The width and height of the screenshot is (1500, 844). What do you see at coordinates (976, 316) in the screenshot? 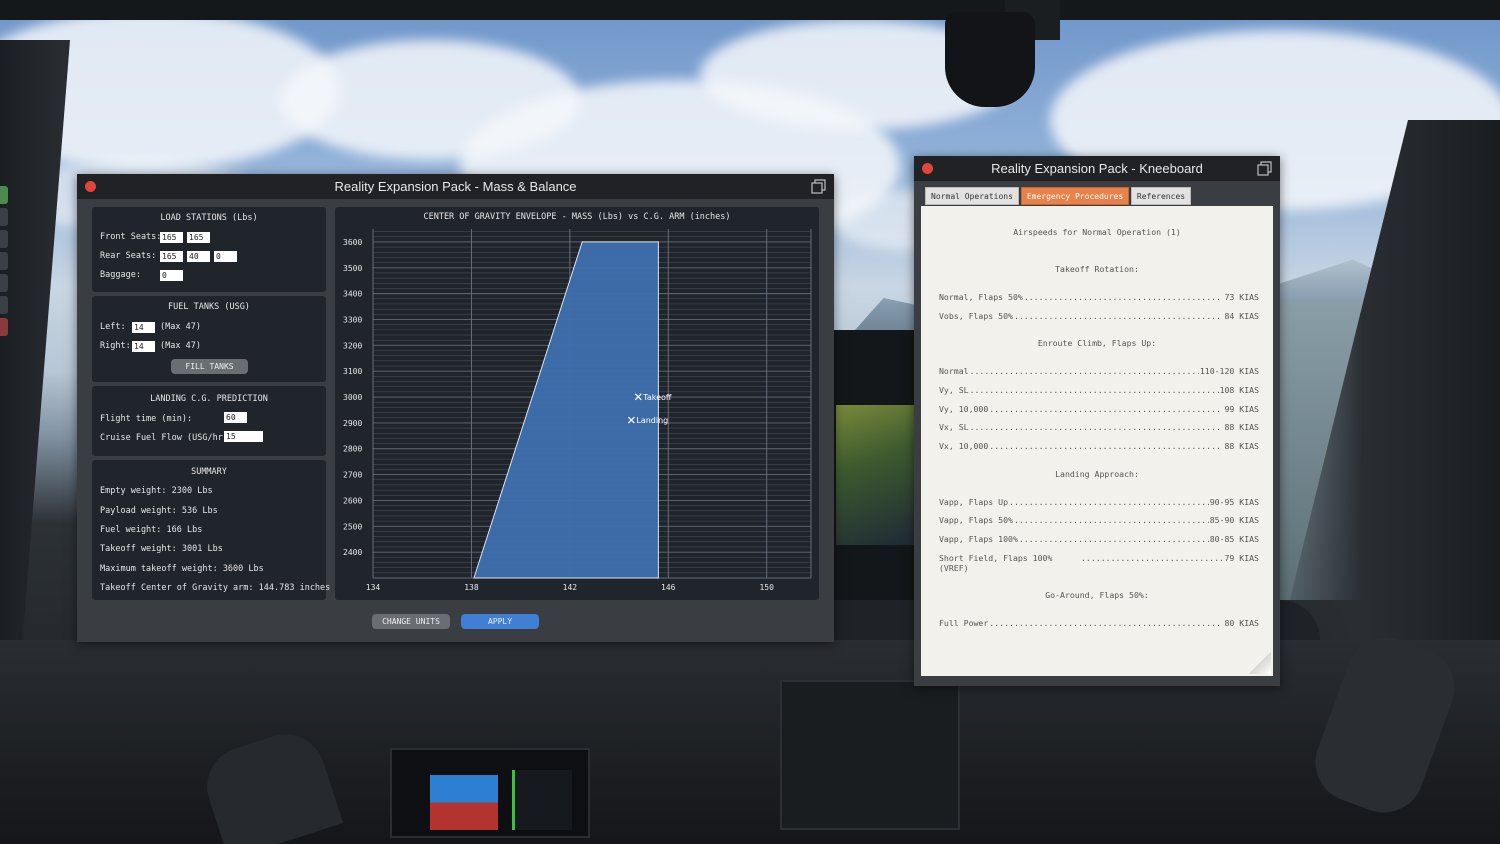
I see `airspeed-label: Vobs, Flaps 50%` at bounding box center [976, 316].